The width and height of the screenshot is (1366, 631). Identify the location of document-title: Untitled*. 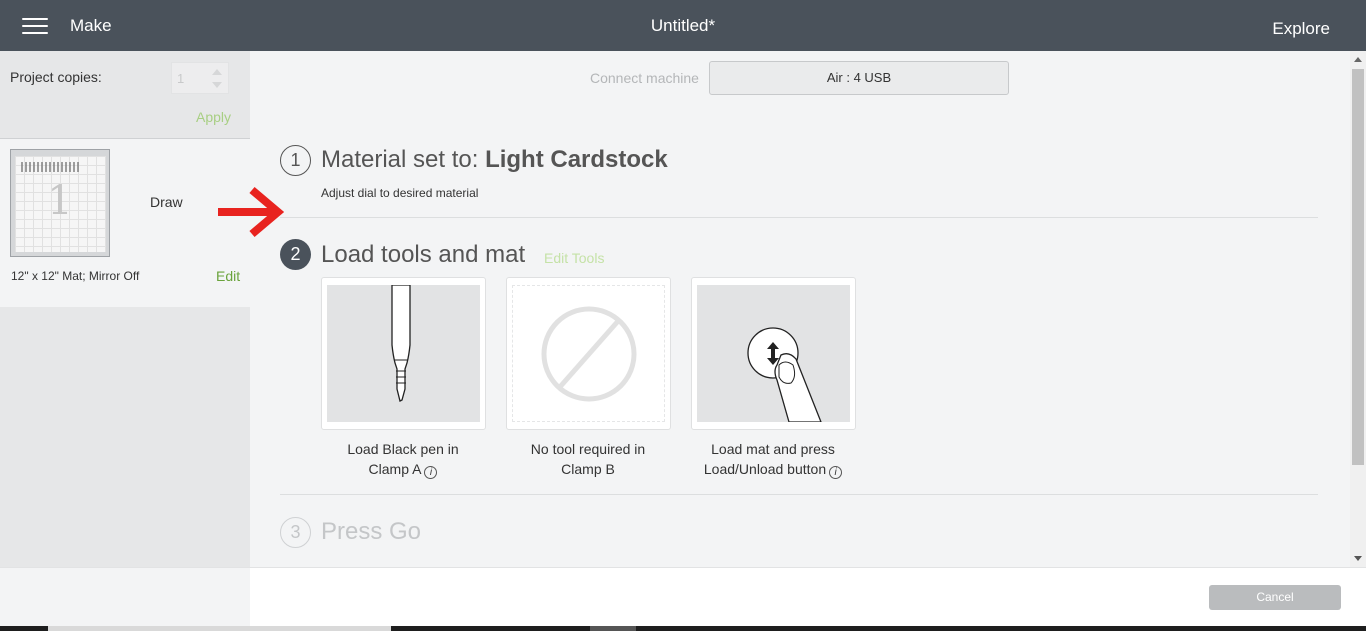
(683, 25).